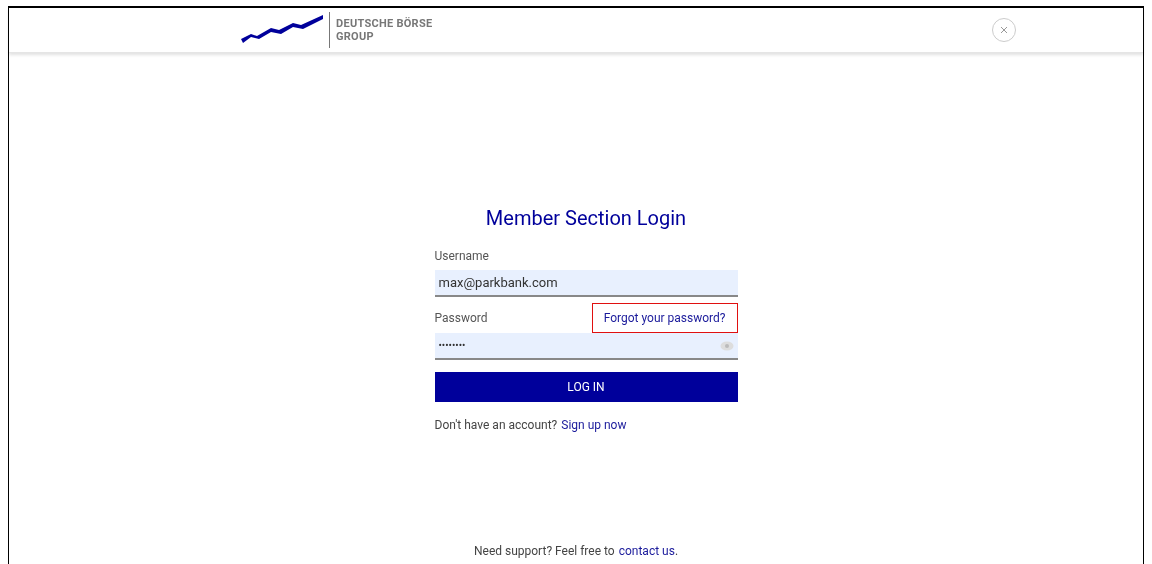  I want to click on login-button: LOG IN, so click(586, 387).